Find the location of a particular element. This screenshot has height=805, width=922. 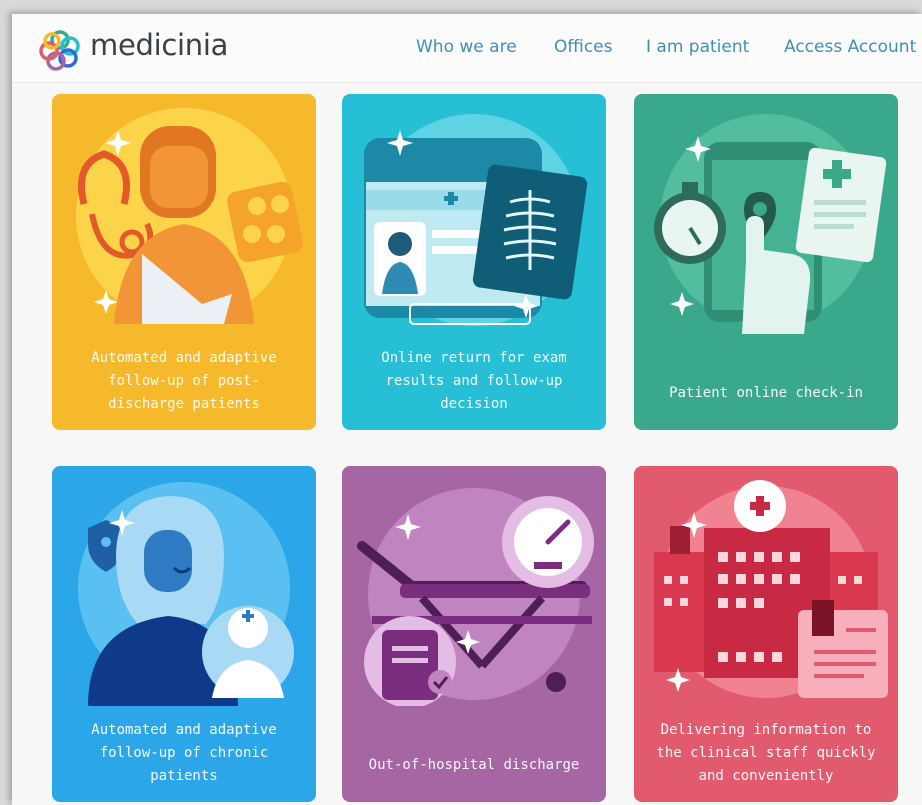

card-caption: Patient online check-in is located at coordinates (766, 393).